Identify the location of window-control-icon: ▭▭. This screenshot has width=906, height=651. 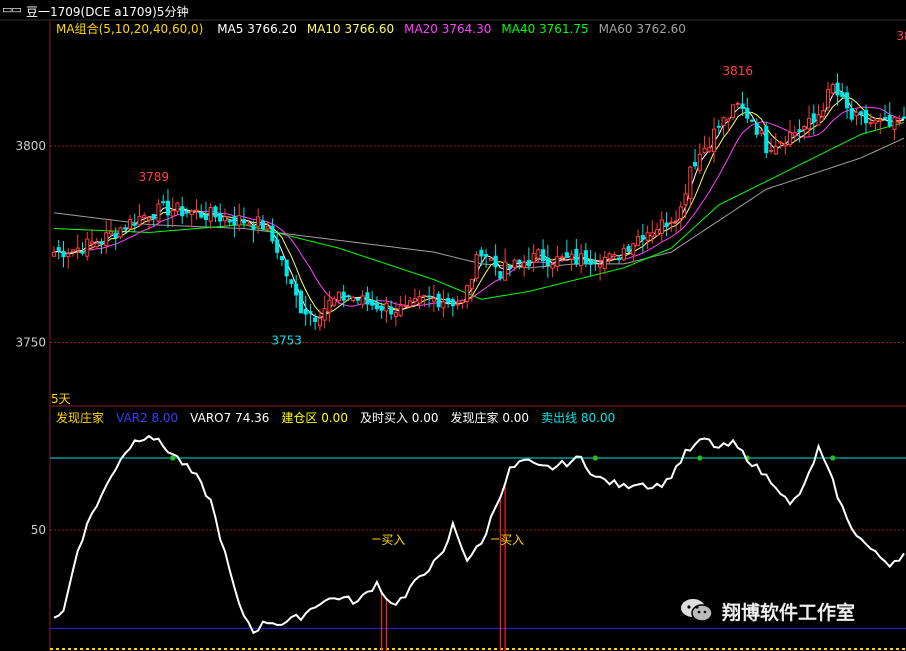
(12, 9).